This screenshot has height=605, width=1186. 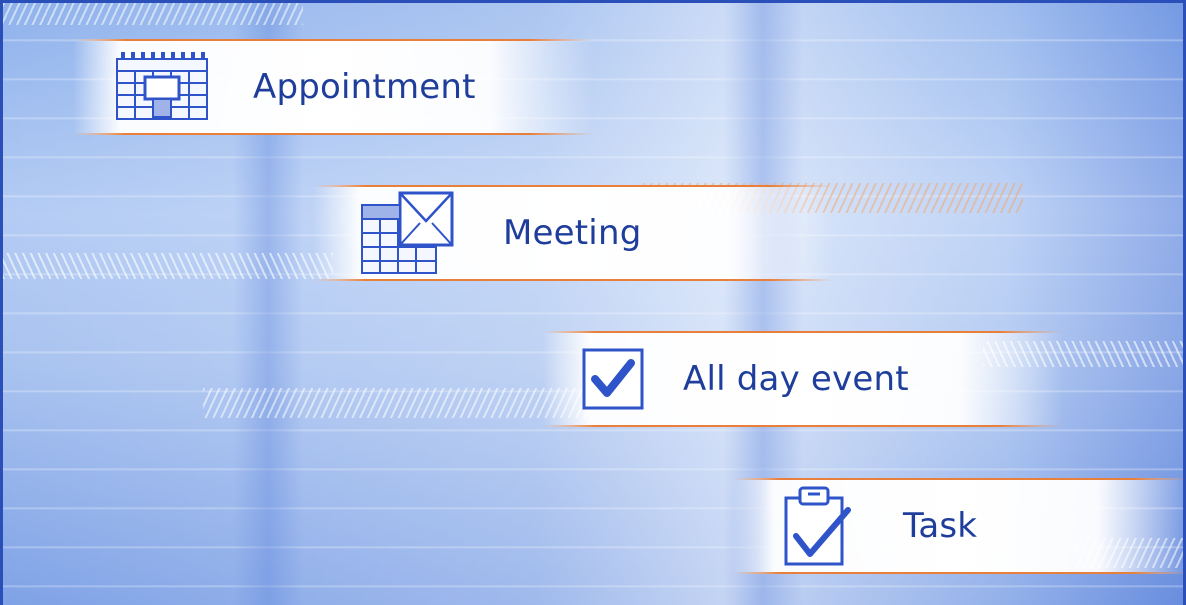 I want to click on meeting-option: Meeting, so click(x=573, y=233).